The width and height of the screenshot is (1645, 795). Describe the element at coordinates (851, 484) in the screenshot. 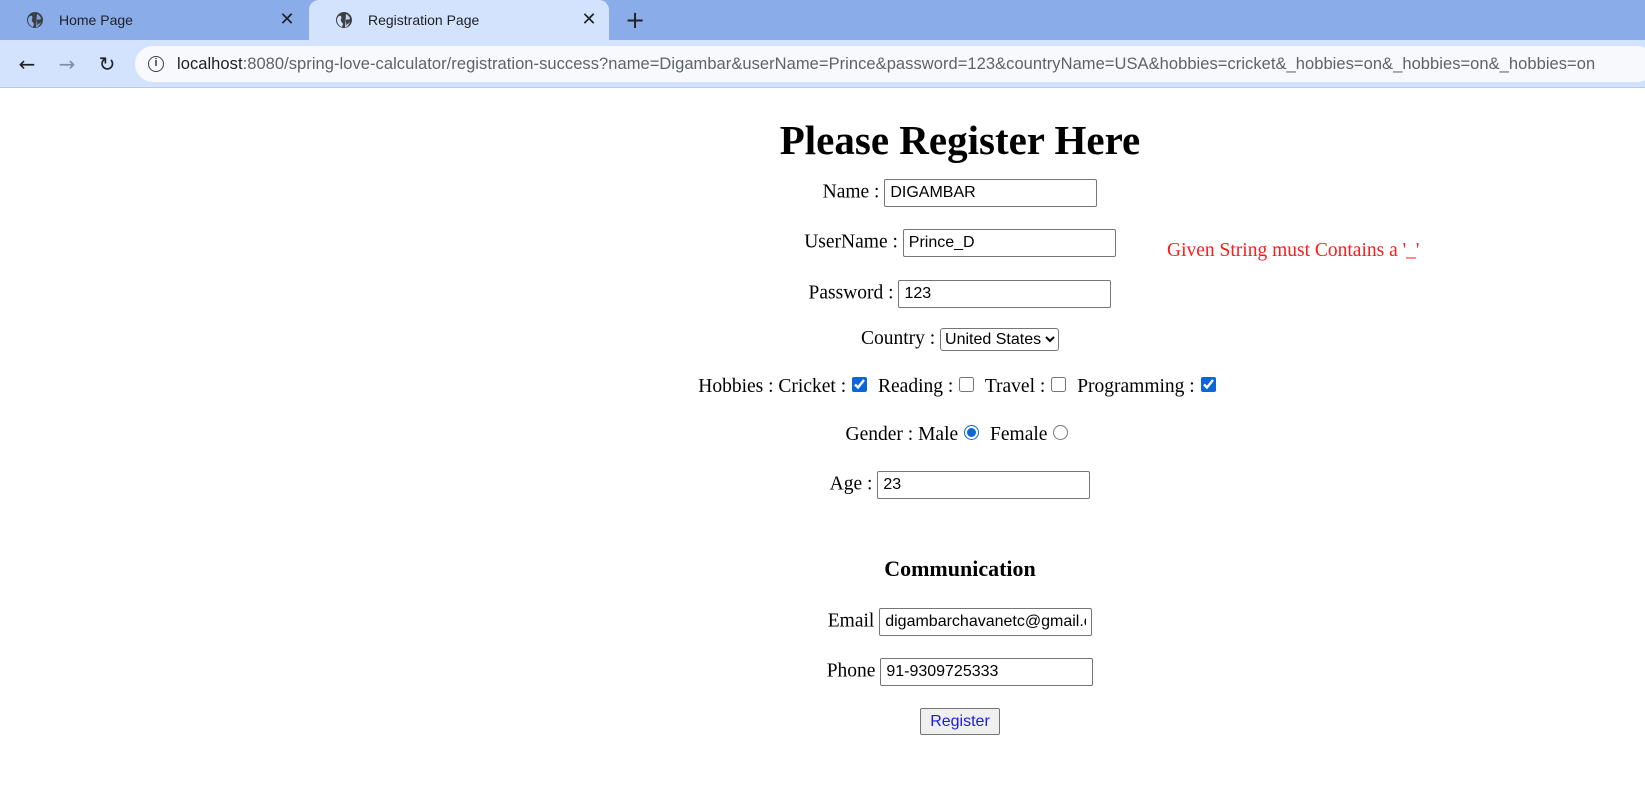

I see `age-label: Age :` at that location.